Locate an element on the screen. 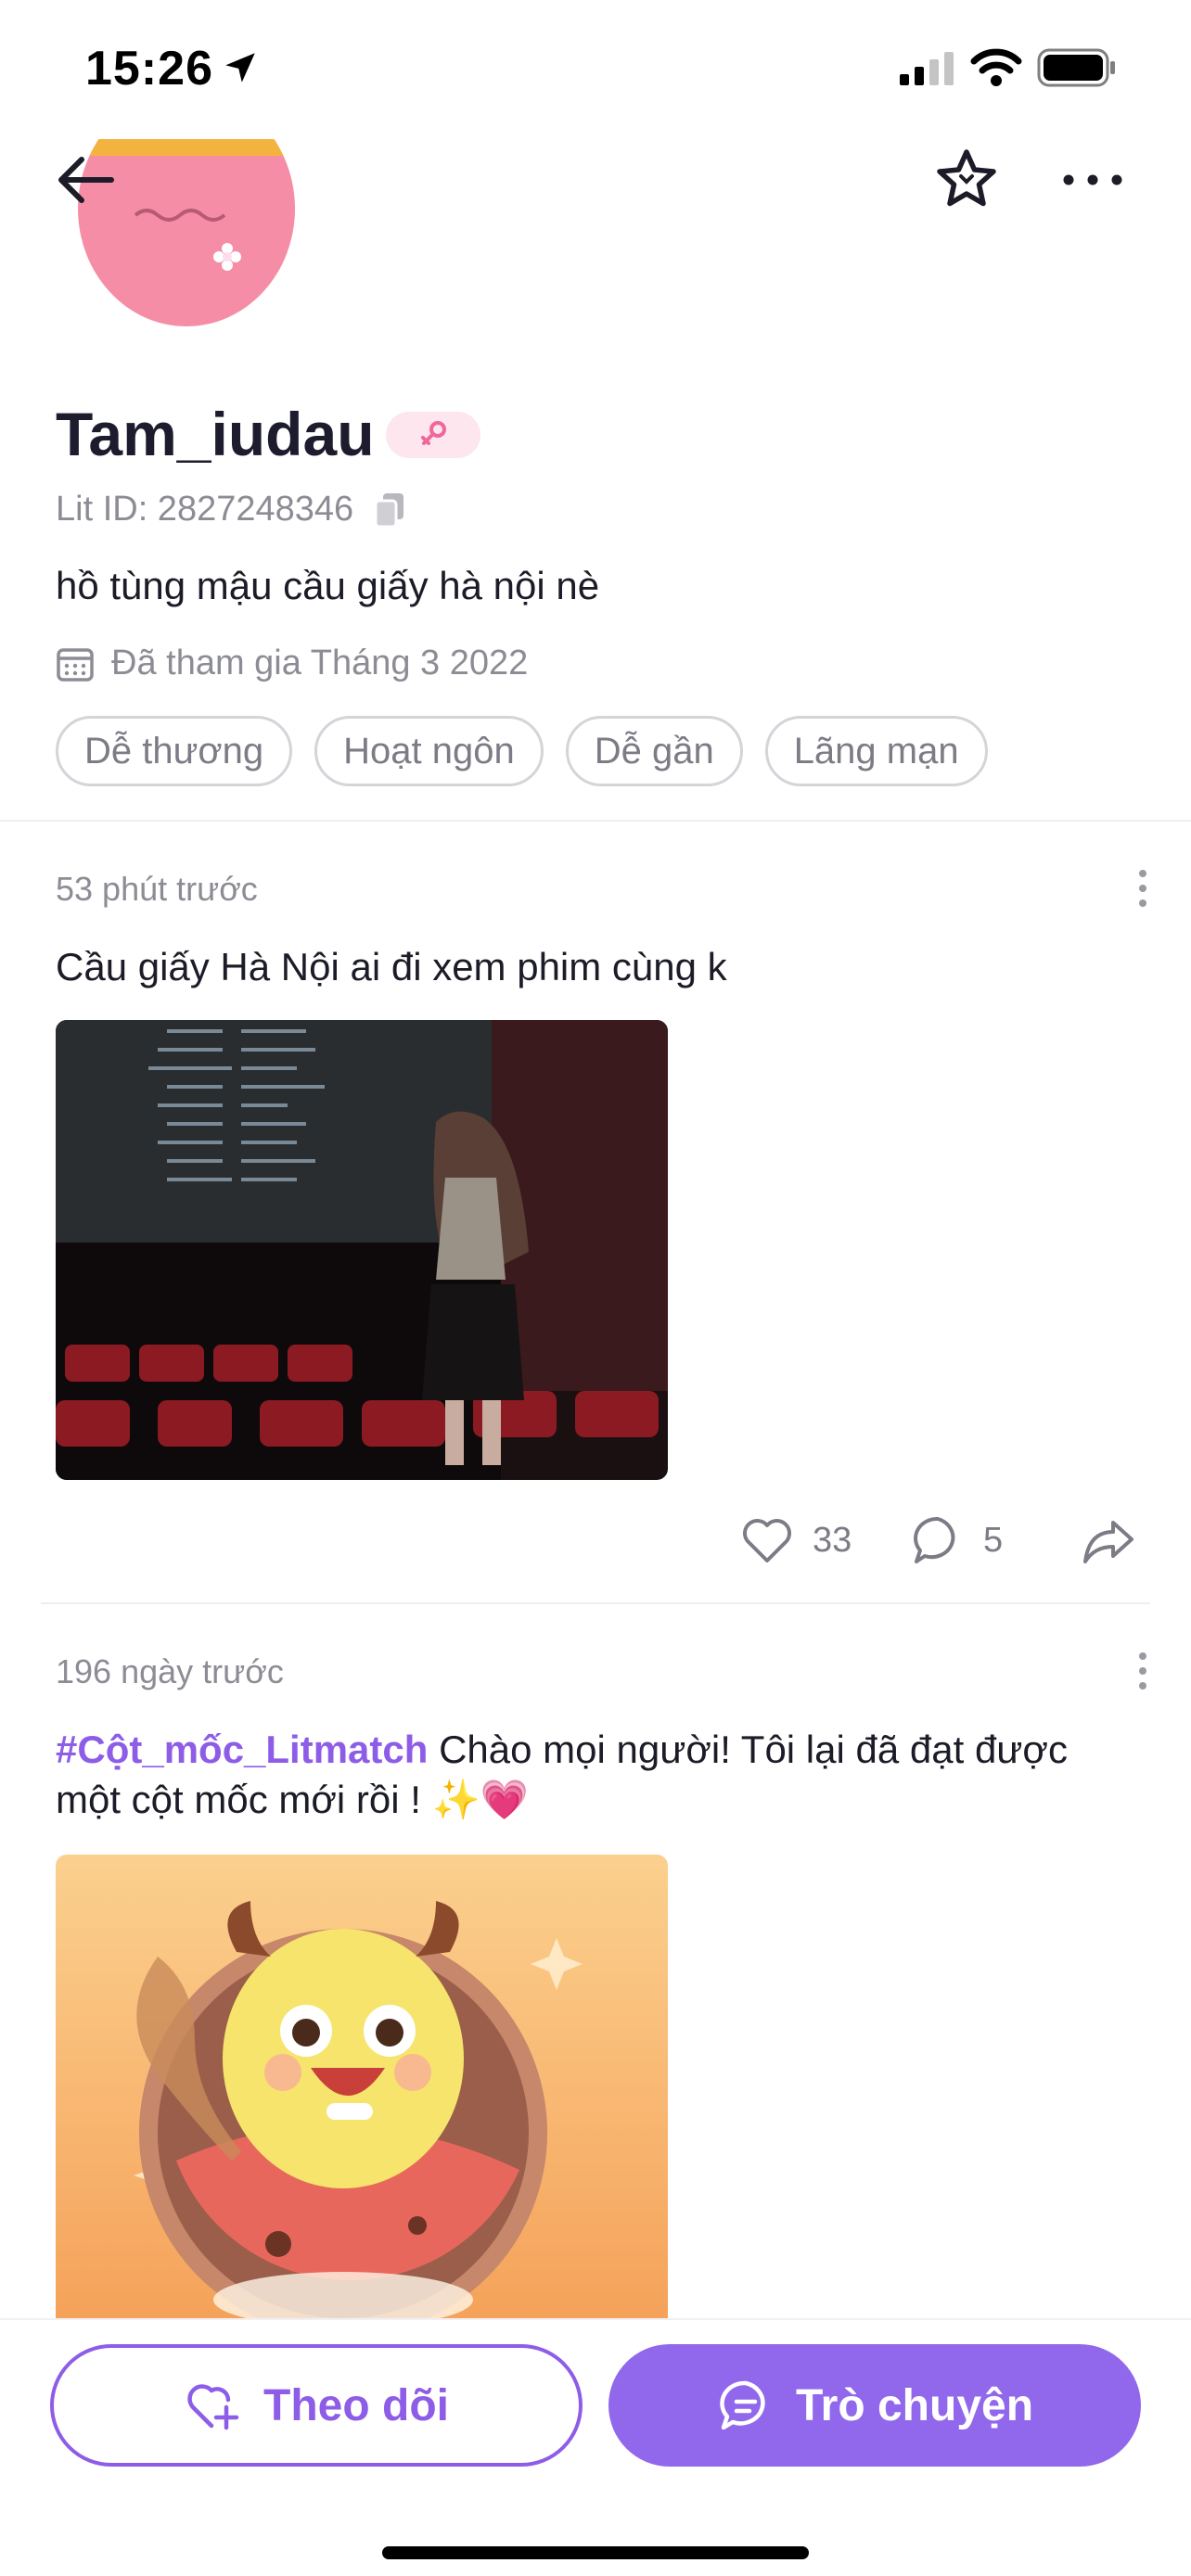  gender-badge is located at coordinates (433, 435).